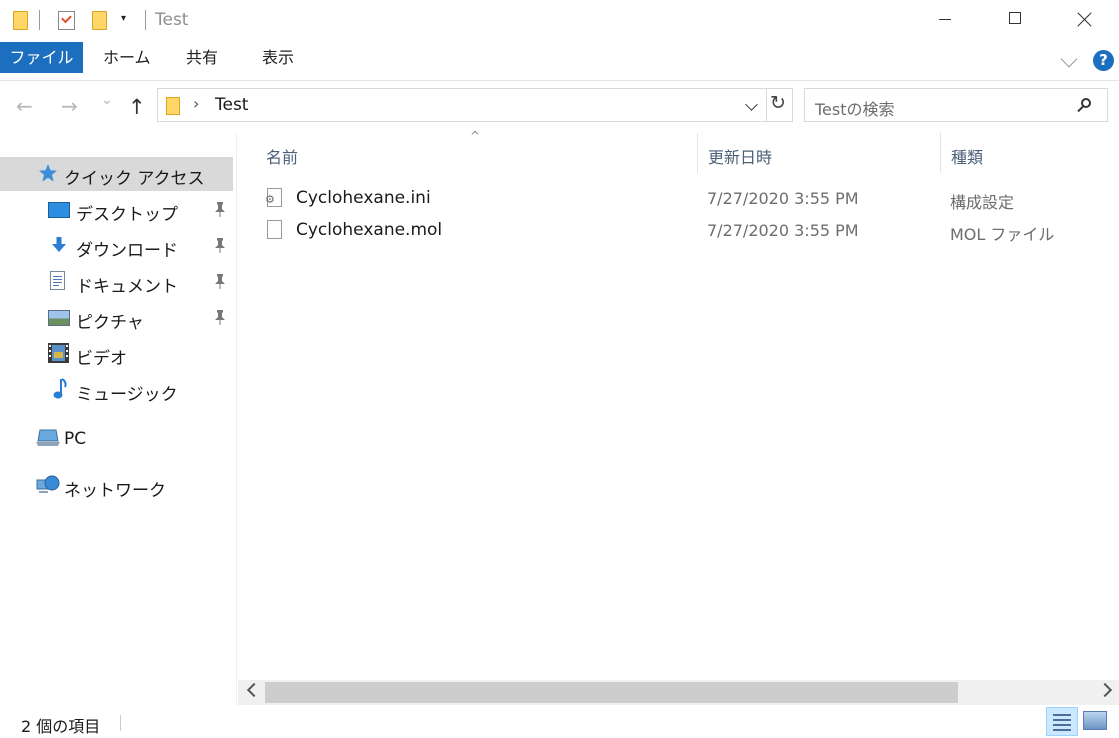 This screenshot has height=738, width=1119. What do you see at coordinates (115, 491) in the screenshot?
I see `sidebar-item-label: ネットワーク` at bounding box center [115, 491].